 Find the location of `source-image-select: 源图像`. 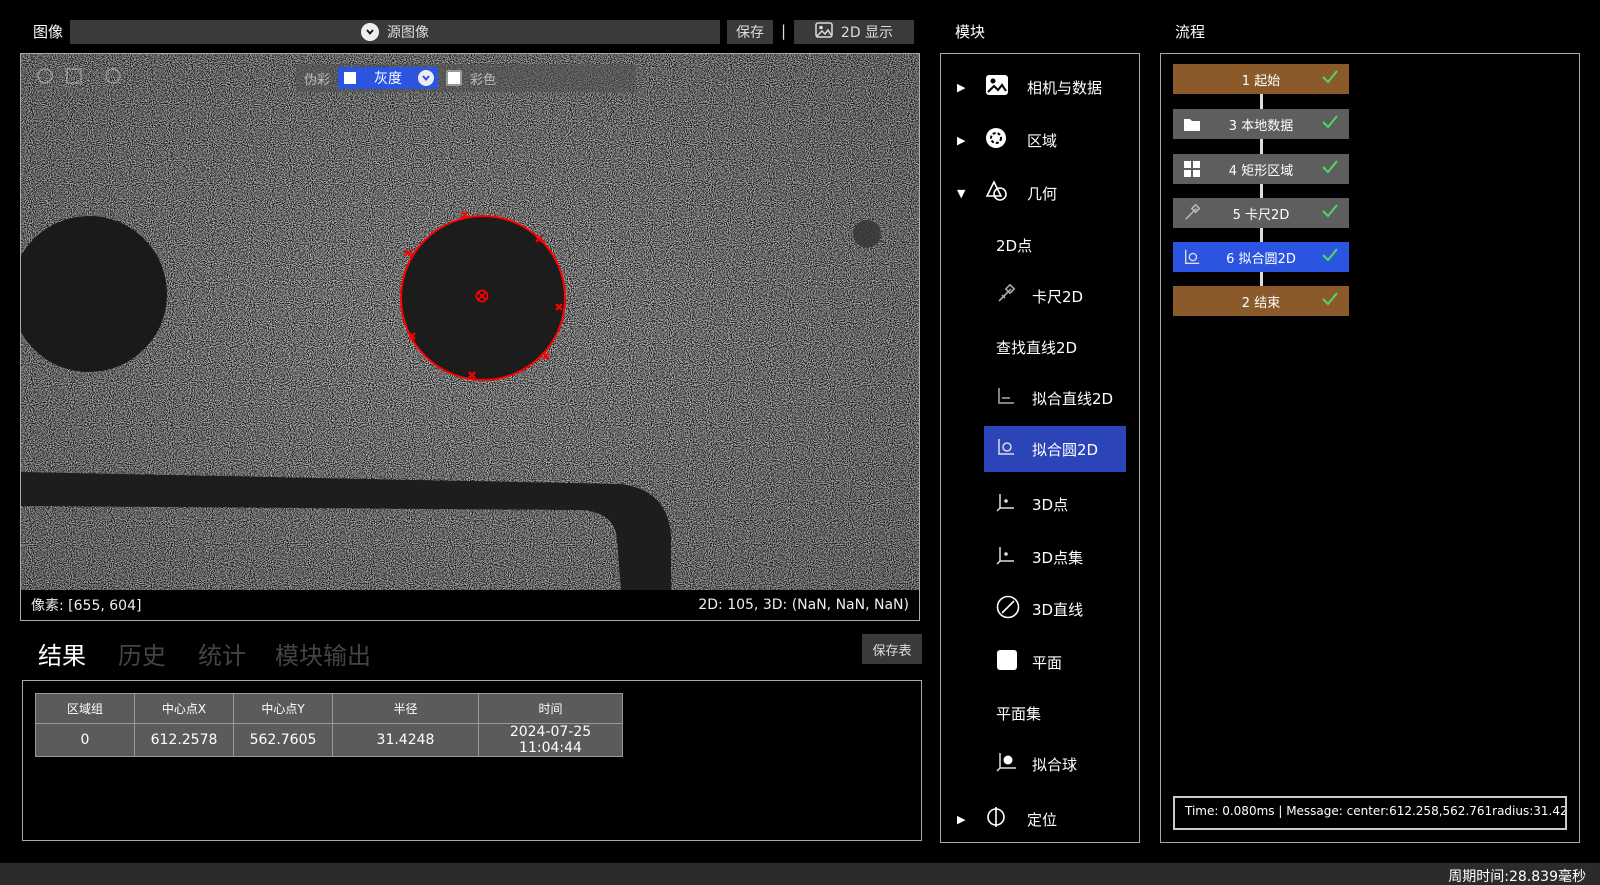

source-image-select: 源图像 is located at coordinates (395, 32).